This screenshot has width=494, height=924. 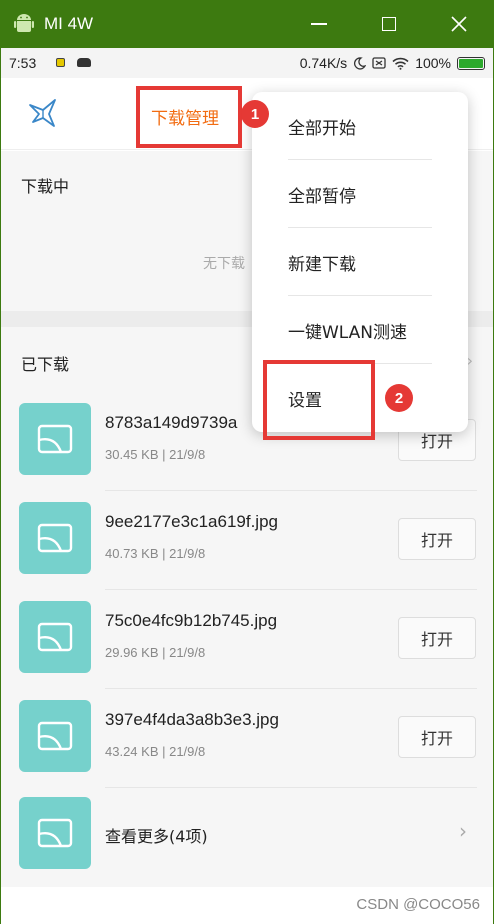 What do you see at coordinates (155, 553) in the screenshot?
I see `file-meta: 40.73 KB | 21/9/8` at bounding box center [155, 553].